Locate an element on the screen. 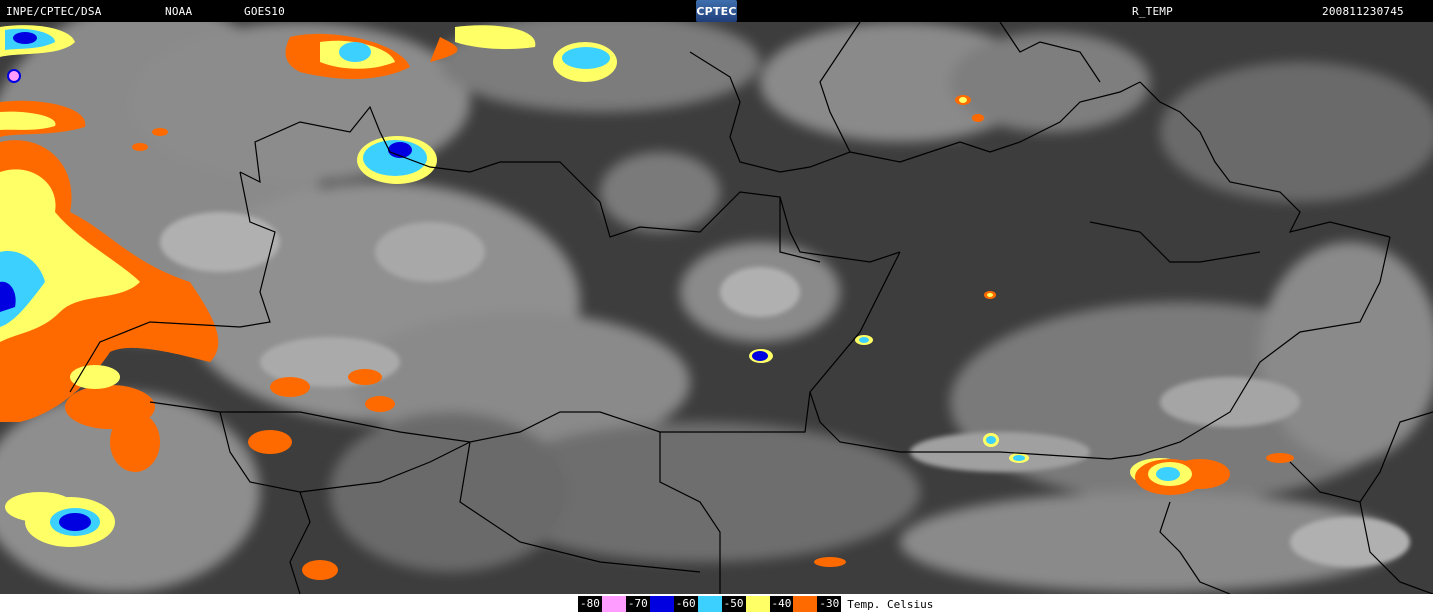  legend-item-minus-80: -80 is located at coordinates (602, 604).